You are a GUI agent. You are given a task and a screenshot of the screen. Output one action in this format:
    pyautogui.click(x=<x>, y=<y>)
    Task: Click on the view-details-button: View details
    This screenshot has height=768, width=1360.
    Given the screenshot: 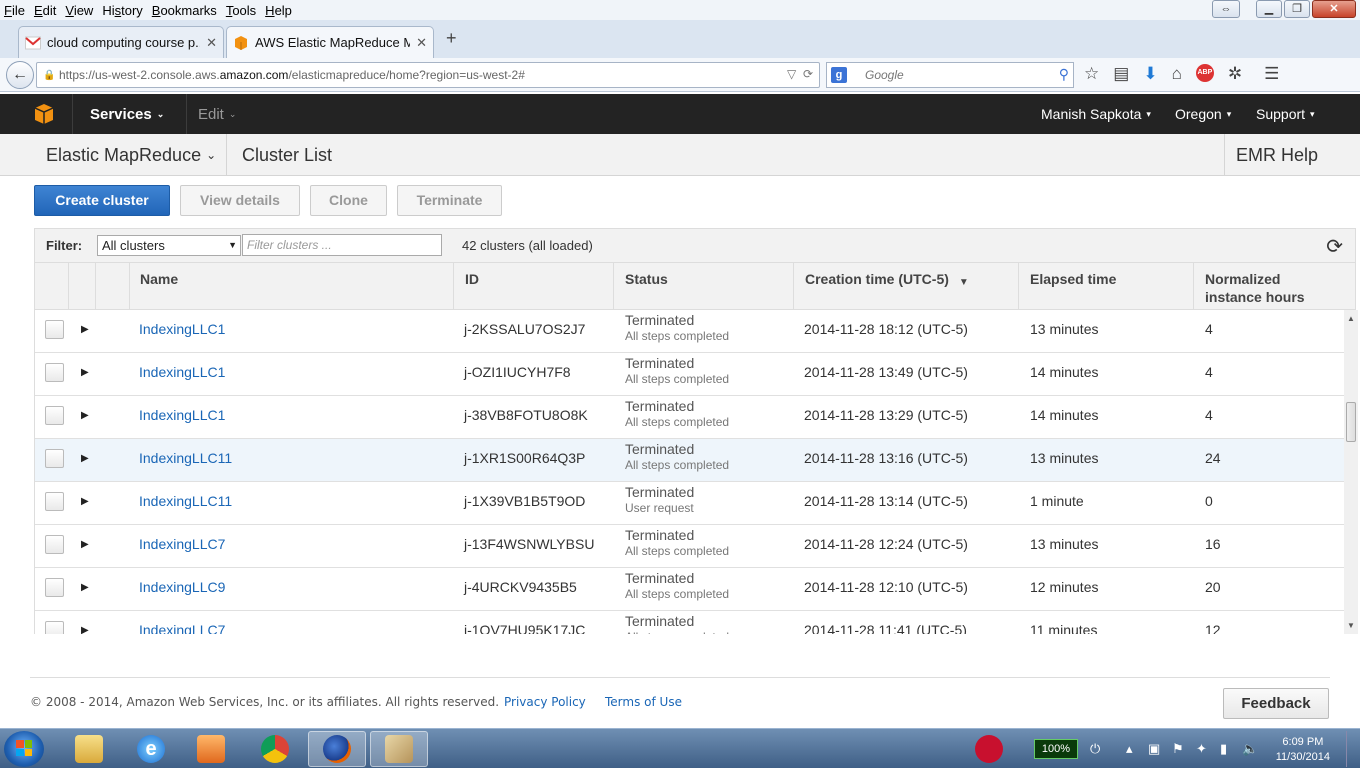 What is the action you would take?
    pyautogui.click(x=240, y=200)
    